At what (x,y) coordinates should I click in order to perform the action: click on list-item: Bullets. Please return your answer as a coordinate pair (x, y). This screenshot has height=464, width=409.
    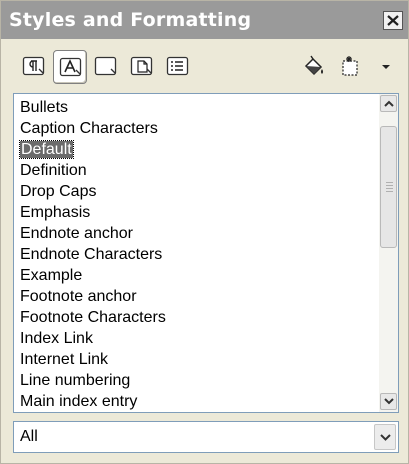
    Looking at the image, I should click on (44, 108).